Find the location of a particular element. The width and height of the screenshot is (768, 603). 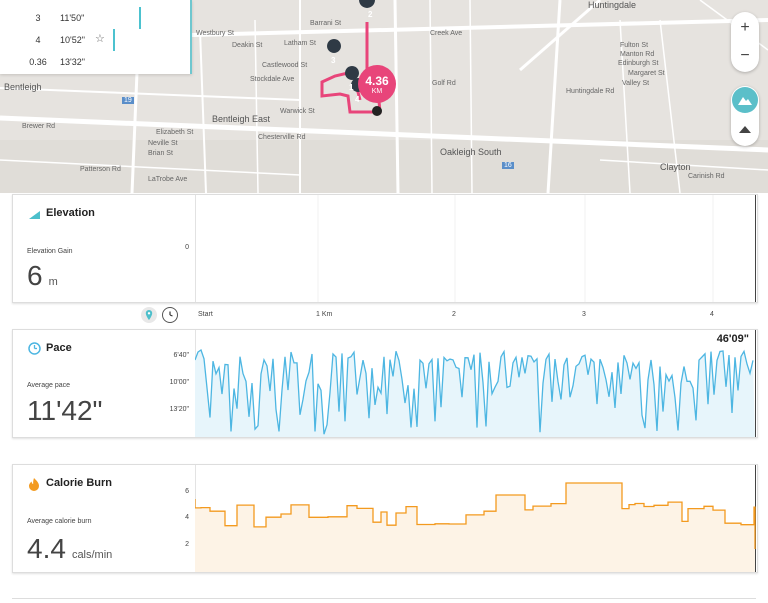

street-label: Golf Rd is located at coordinates (444, 83).